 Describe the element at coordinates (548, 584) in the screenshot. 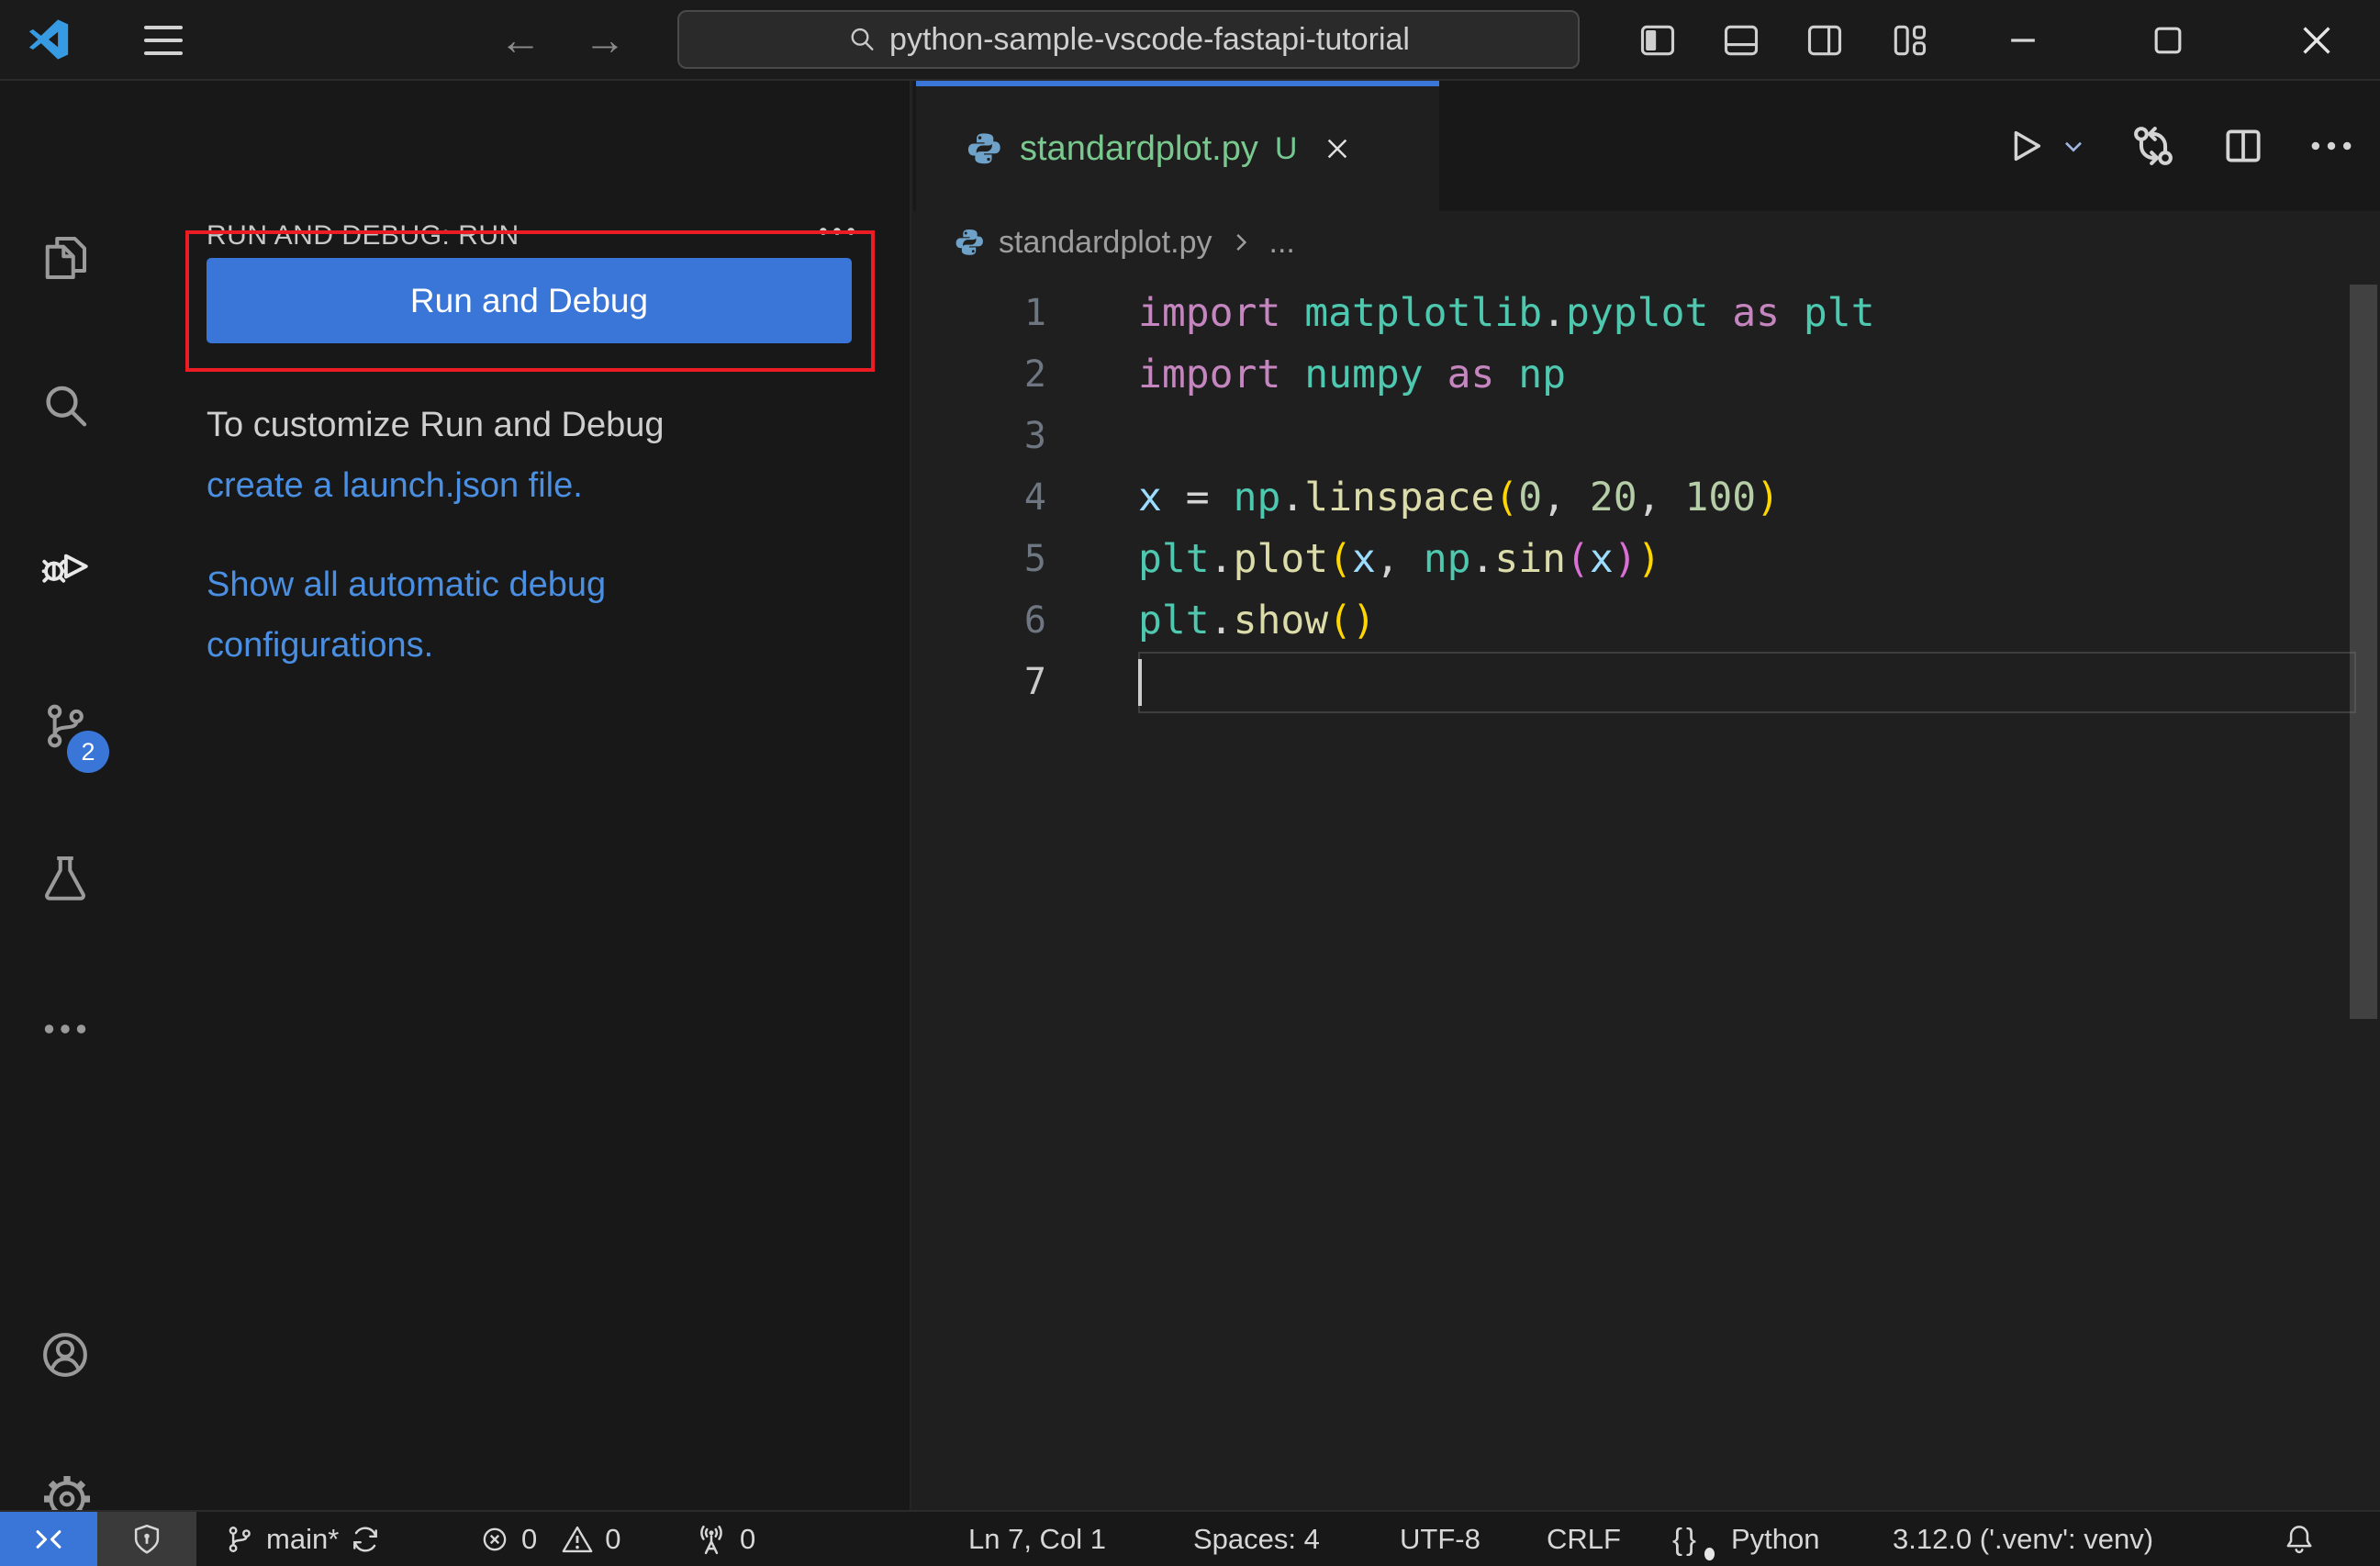

I see `show-debug-configurations-link: Show all automatic debug` at that location.